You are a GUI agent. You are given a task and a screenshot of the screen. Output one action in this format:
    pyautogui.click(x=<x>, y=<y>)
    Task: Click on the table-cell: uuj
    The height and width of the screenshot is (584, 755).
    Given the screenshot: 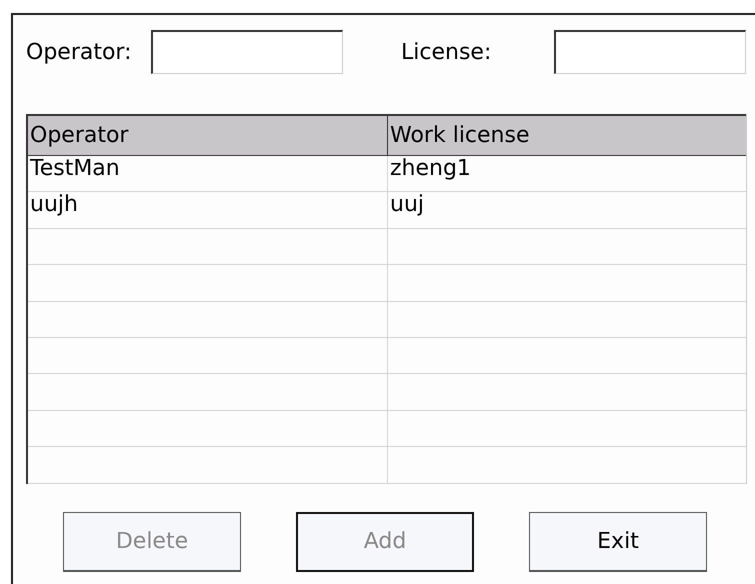 What is the action you would take?
    pyautogui.click(x=407, y=205)
    